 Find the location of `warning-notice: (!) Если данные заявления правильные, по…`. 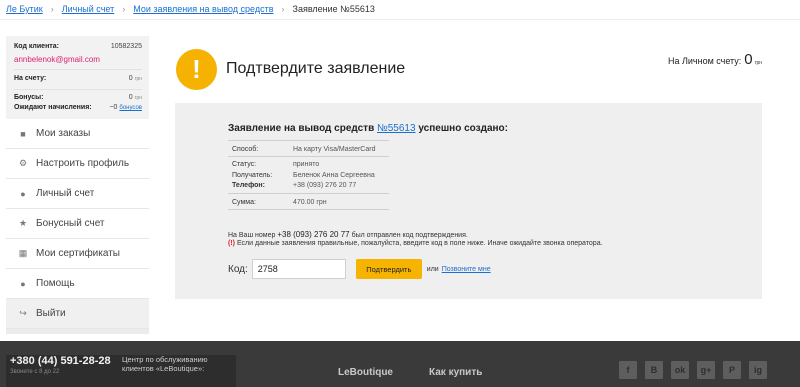

warning-notice: (!) Если данные заявления правильные, по… is located at coordinates (415, 243).